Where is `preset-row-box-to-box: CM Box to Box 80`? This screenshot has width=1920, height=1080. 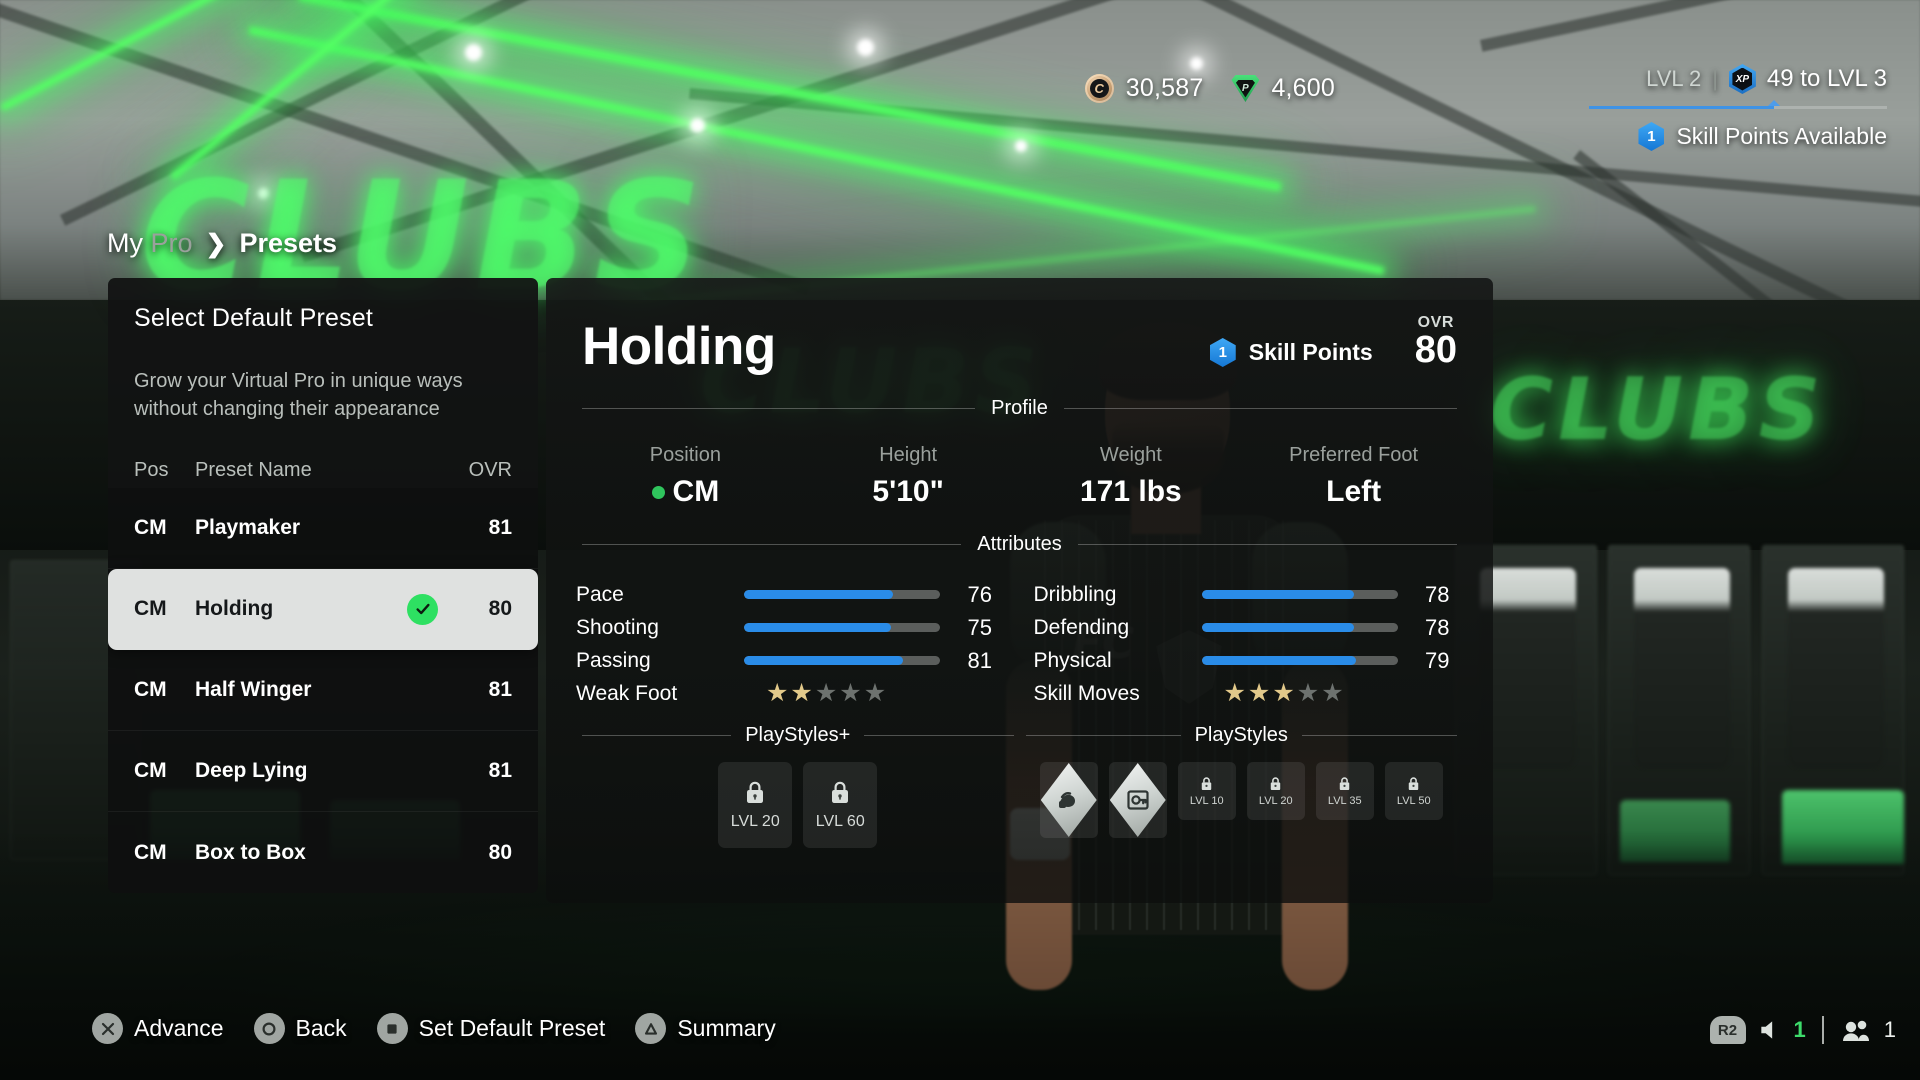 preset-row-box-to-box: CM Box to Box 80 is located at coordinates (323, 852).